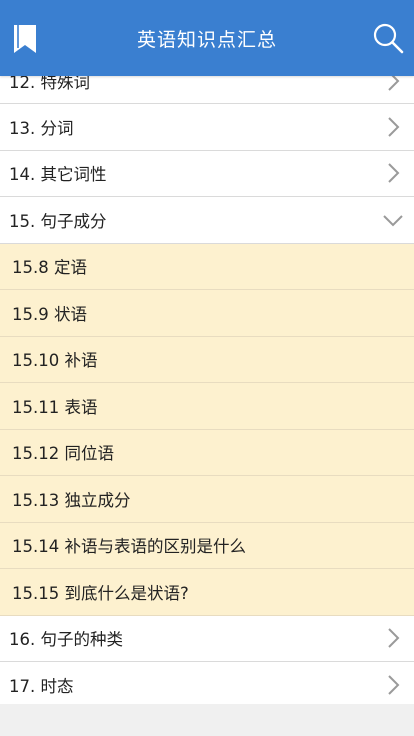  I want to click on sub-item-label: 15.11 表语, so click(55, 407).